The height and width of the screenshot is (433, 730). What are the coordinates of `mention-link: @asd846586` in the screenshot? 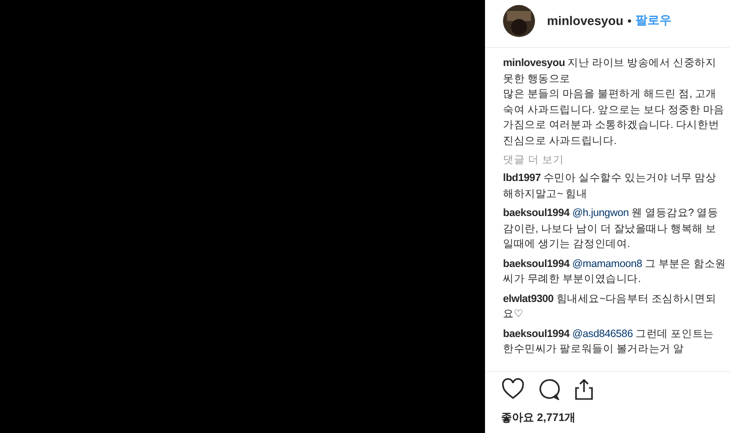 It's located at (602, 334).